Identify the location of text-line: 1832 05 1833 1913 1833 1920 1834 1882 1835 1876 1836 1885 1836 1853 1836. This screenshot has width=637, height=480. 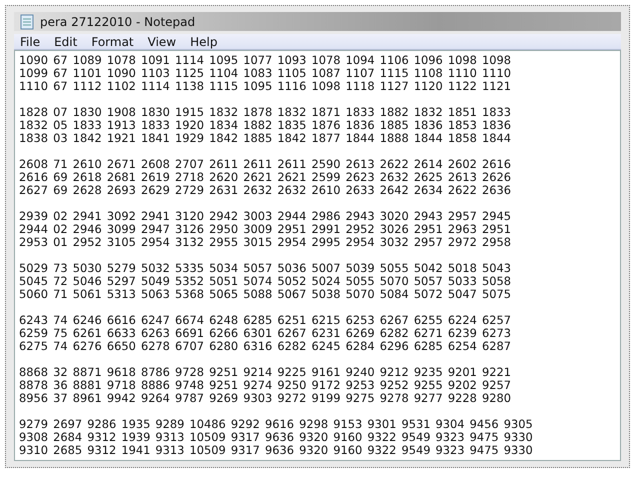
(265, 125).